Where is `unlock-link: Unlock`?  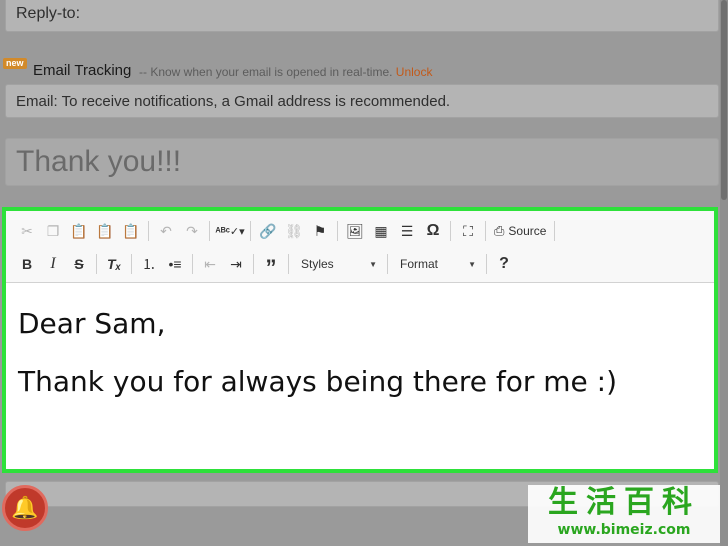
unlock-link: Unlock is located at coordinates (414, 72).